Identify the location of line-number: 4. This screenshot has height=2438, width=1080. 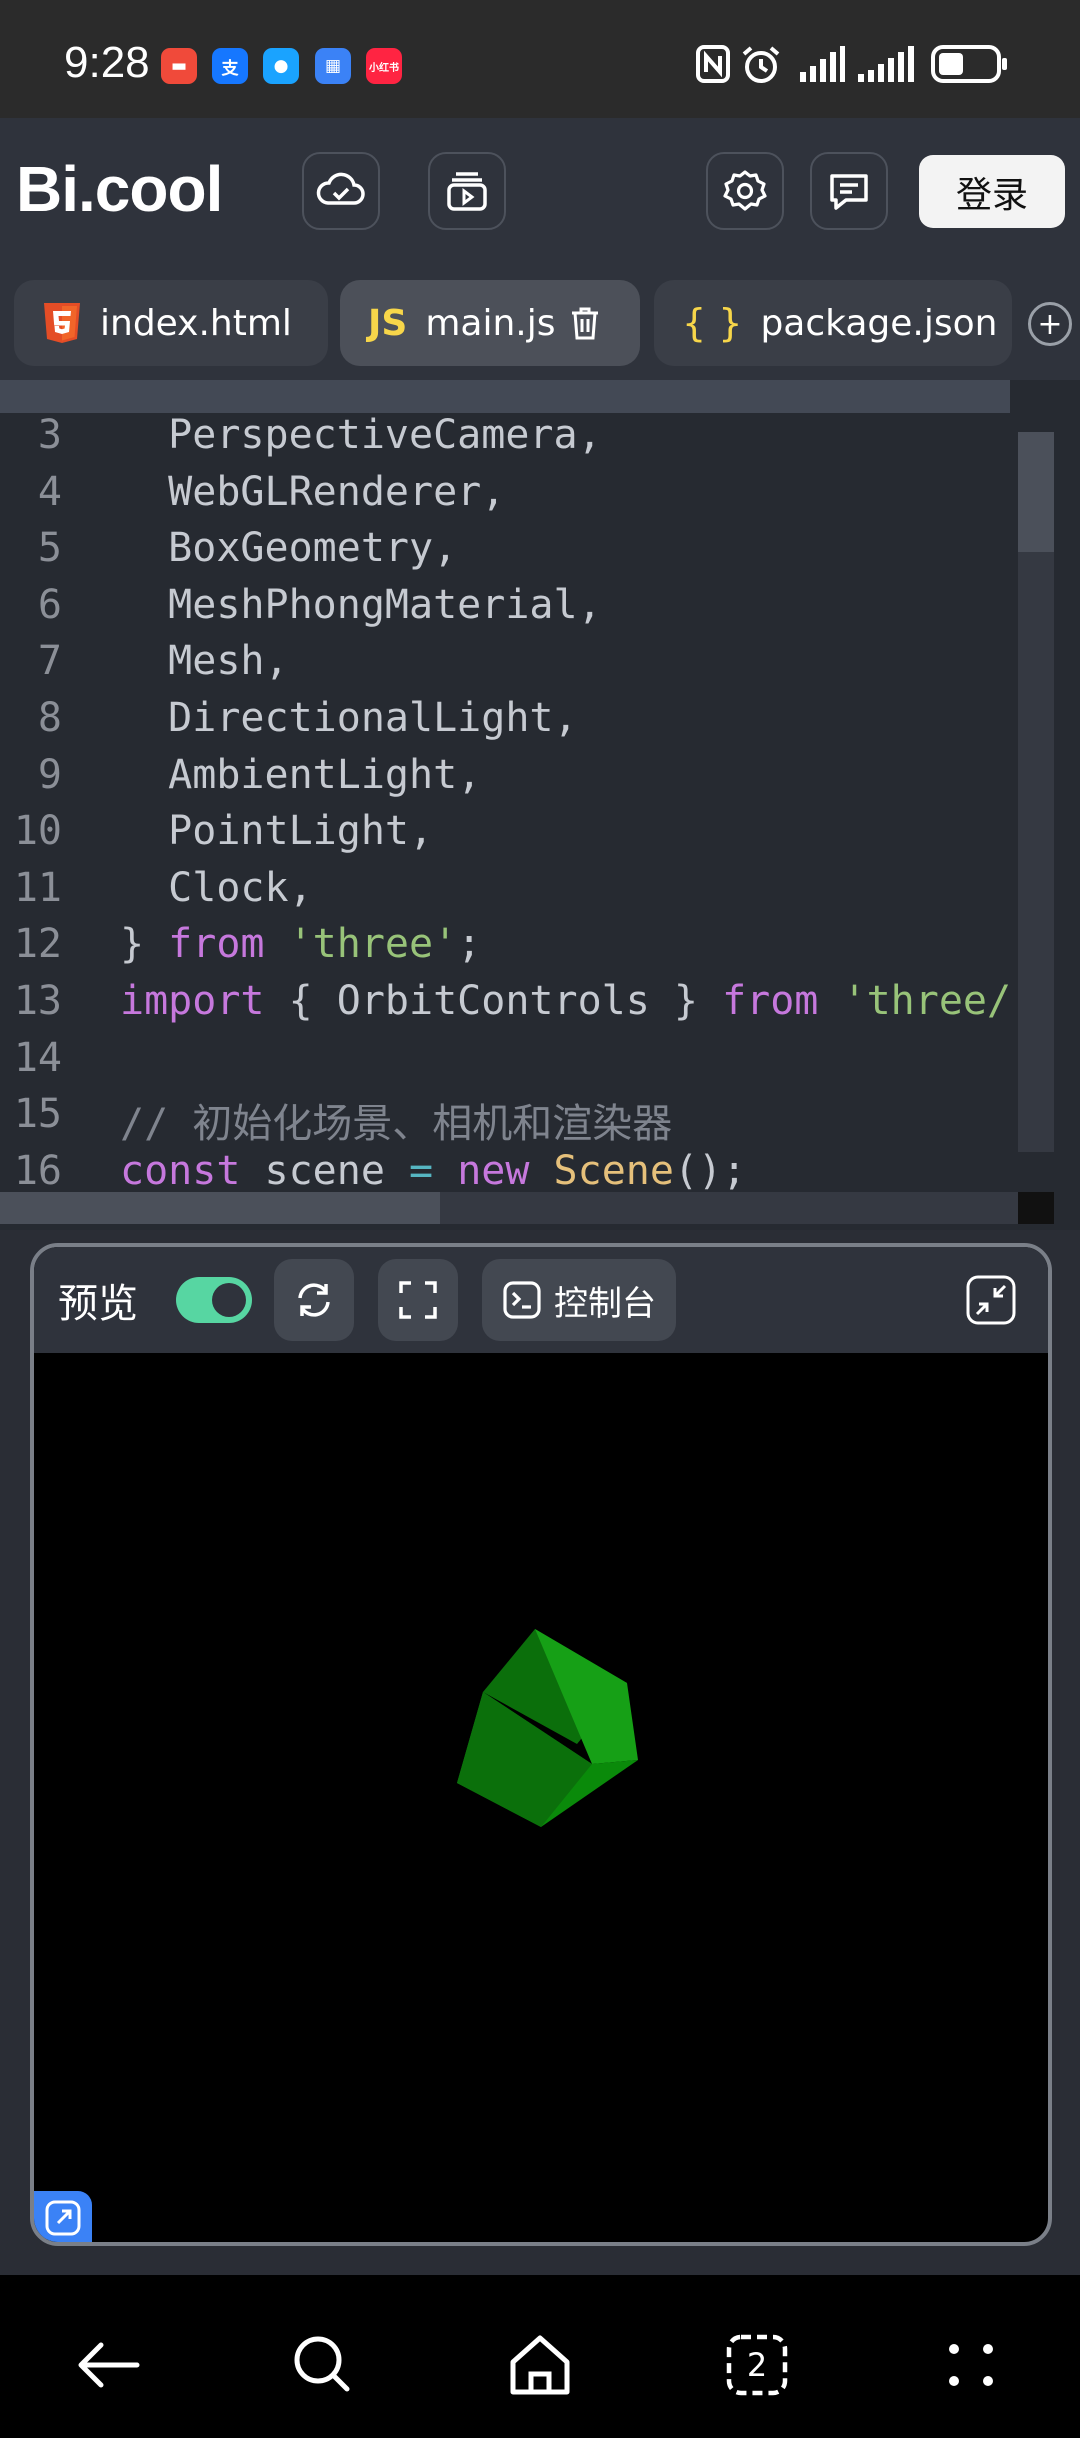
(49, 491).